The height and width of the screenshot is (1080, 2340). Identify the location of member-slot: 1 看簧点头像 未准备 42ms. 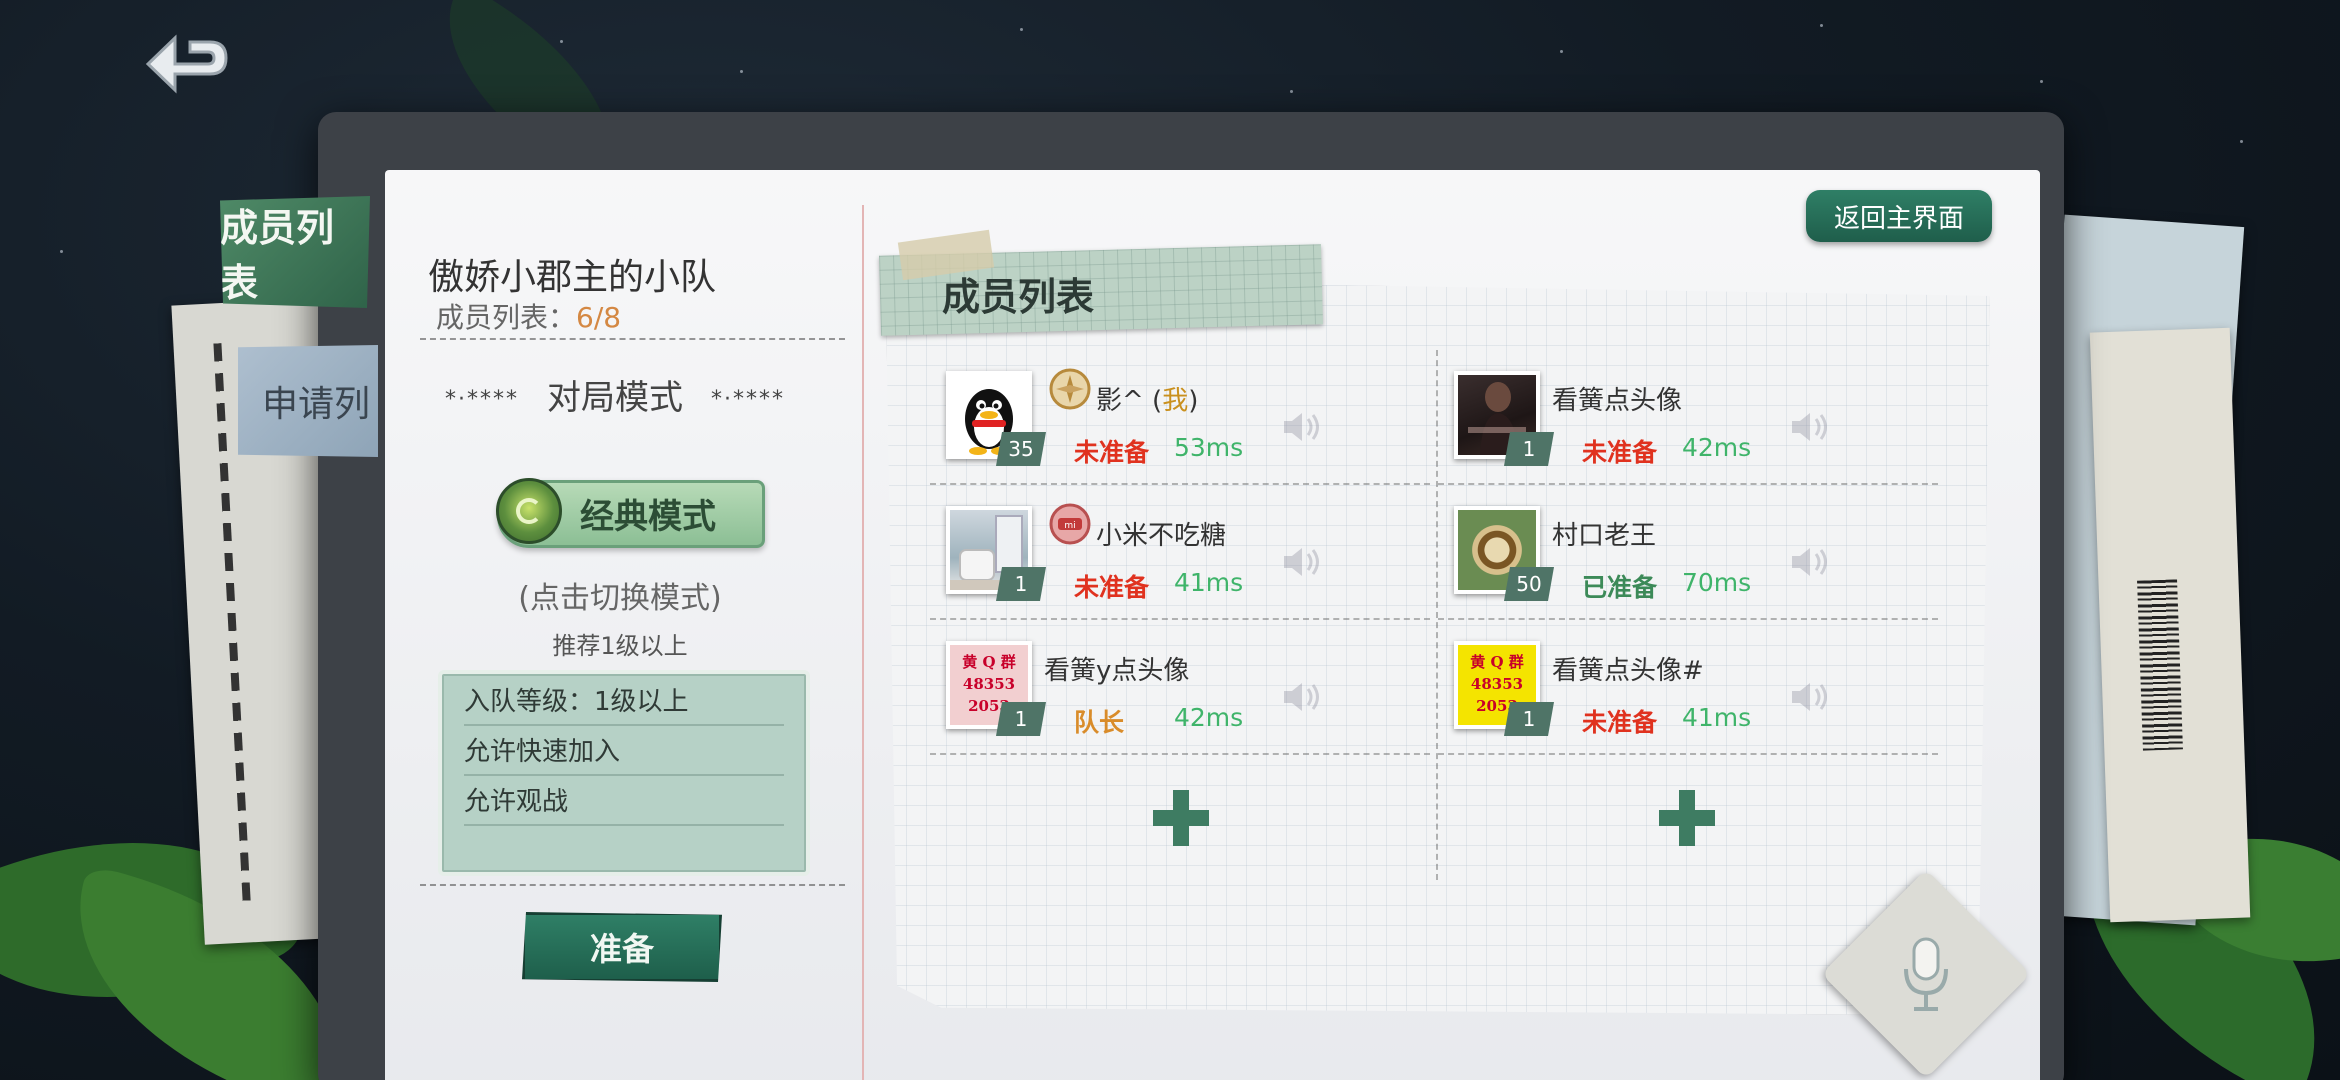
(1688, 420).